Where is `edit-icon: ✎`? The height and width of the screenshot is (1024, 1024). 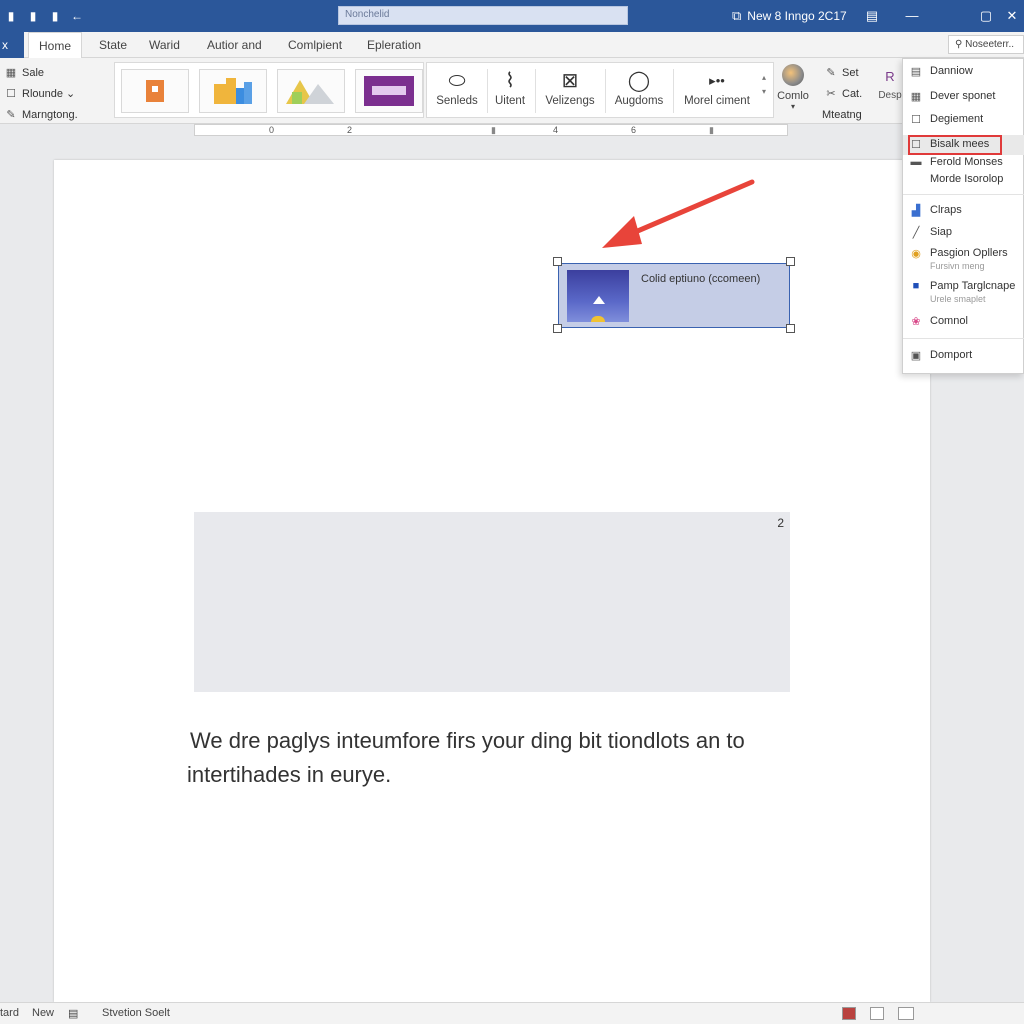 edit-icon: ✎ is located at coordinates (831, 73).